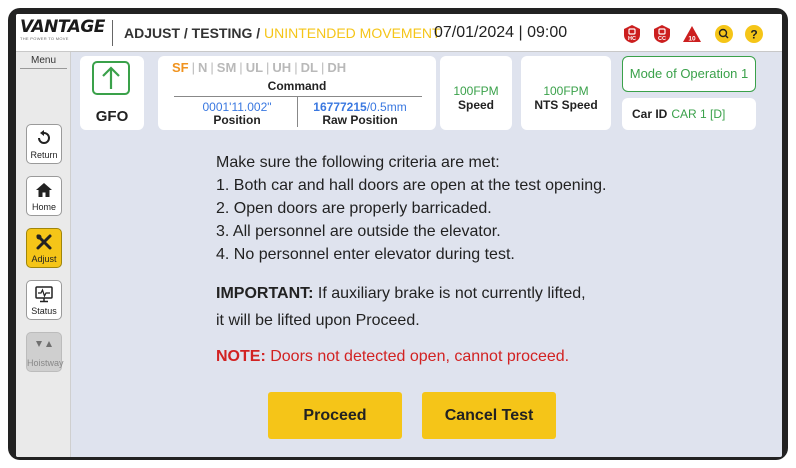 The image size is (796, 468). Describe the element at coordinates (194, 33) in the screenshot. I see `breadcrumb-path: ADJUST / TESTING /` at that location.